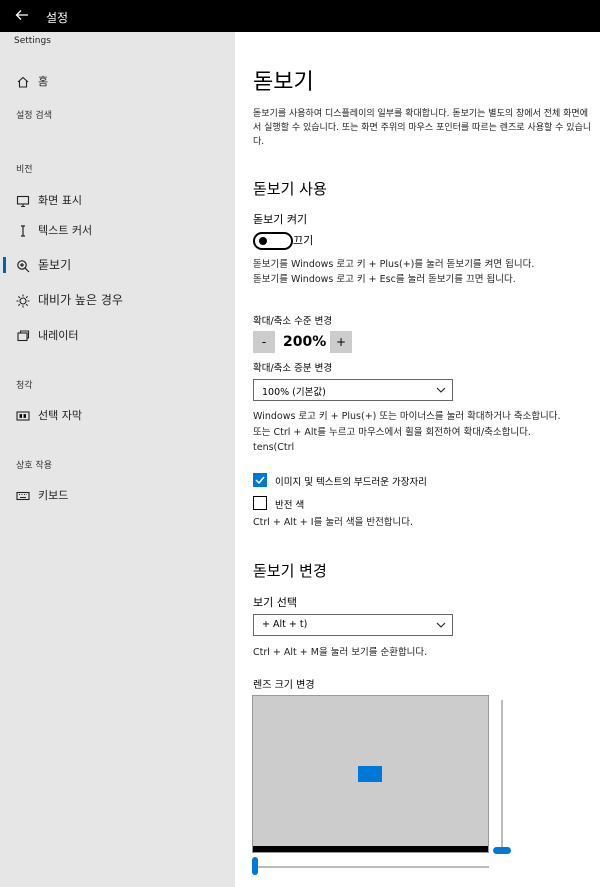 The width and height of the screenshot is (600, 887). What do you see at coordinates (260, 480) in the screenshot?
I see `smooth-edges-checkbox` at bounding box center [260, 480].